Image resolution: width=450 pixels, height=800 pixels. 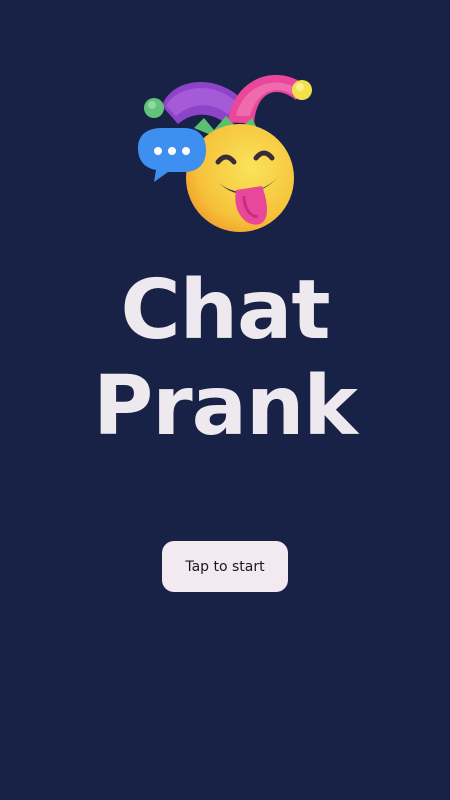 What do you see at coordinates (225, 148) in the screenshot?
I see `jester-logo-icon` at bounding box center [225, 148].